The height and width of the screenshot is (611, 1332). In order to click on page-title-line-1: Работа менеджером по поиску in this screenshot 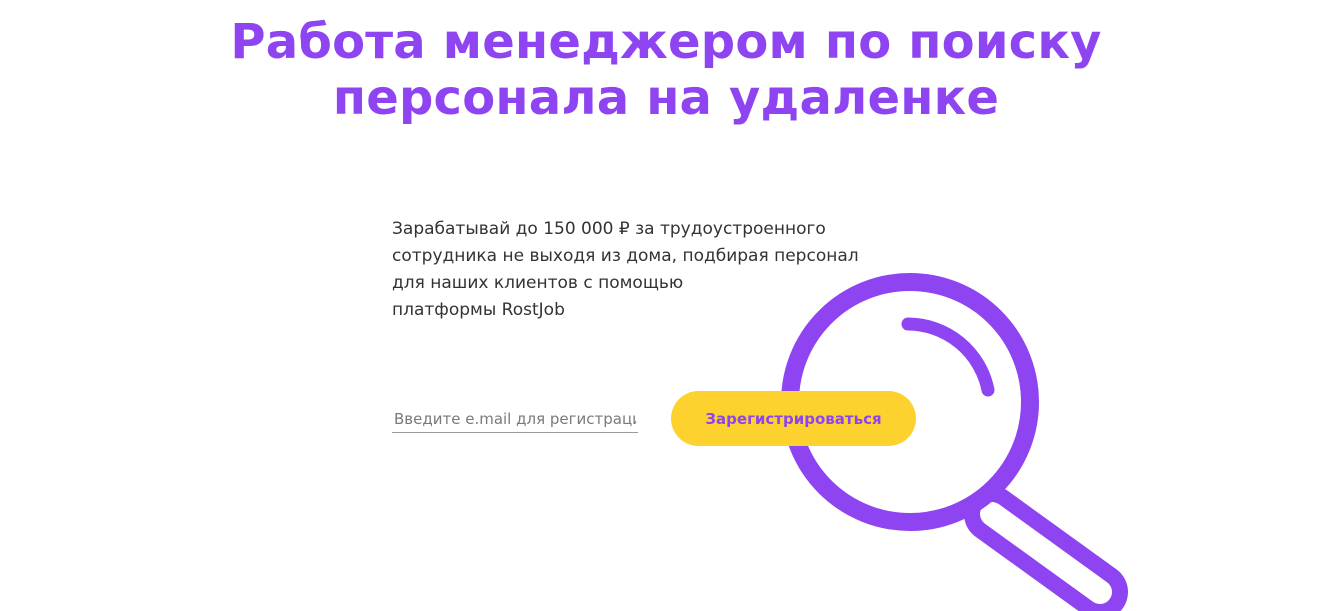, I will do `click(666, 42)`.